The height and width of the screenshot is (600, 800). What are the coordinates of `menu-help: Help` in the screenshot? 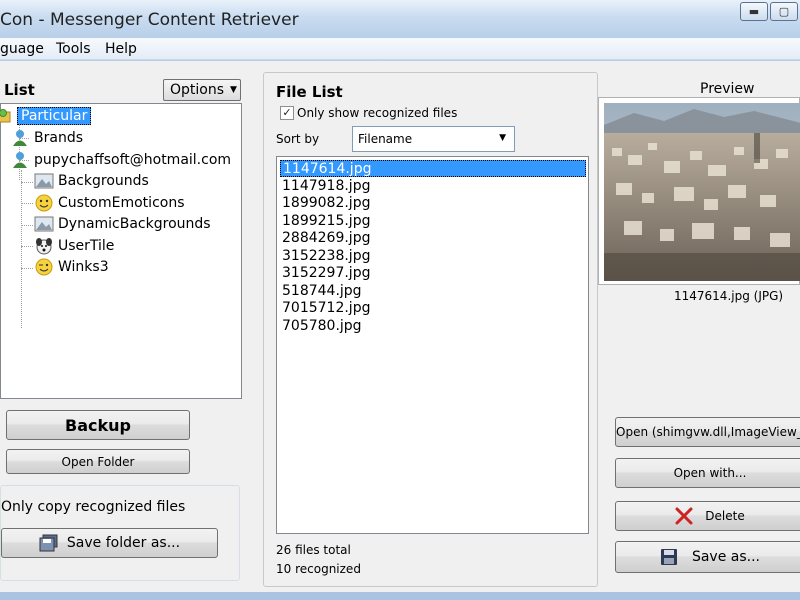 It's located at (121, 49).